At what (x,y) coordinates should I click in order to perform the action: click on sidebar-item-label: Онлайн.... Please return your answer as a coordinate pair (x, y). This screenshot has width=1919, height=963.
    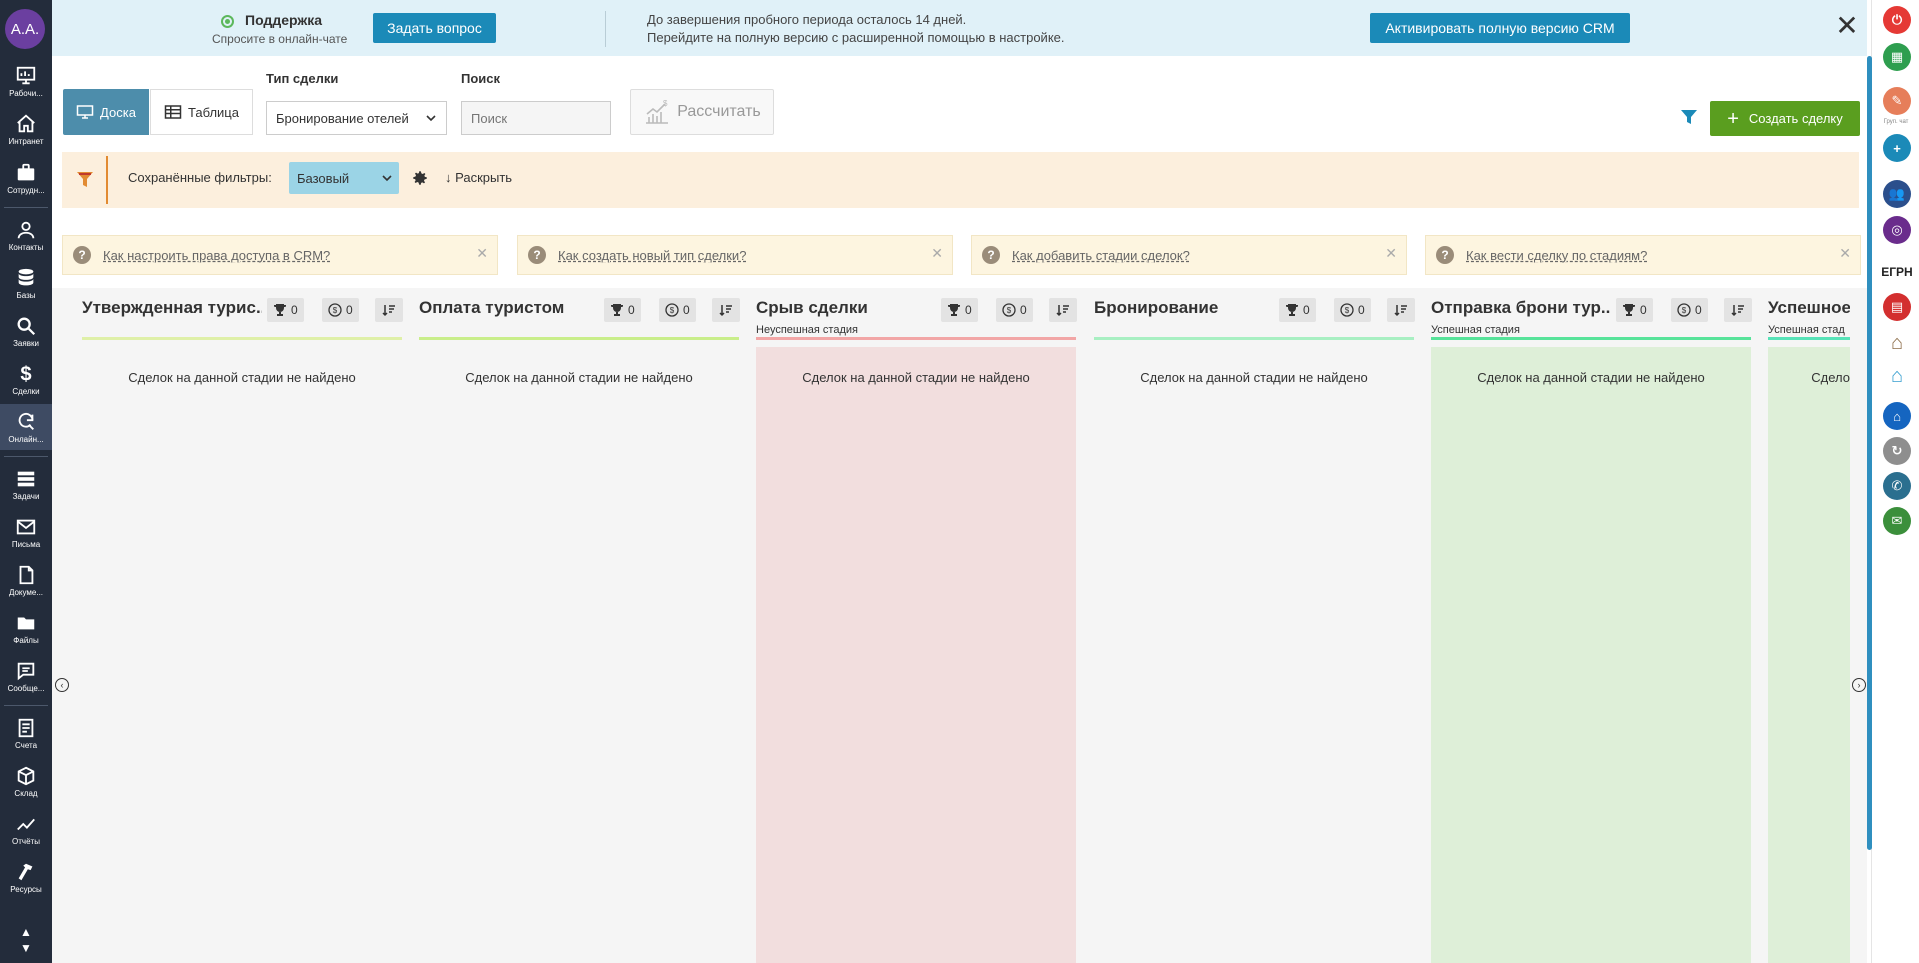
    Looking at the image, I should click on (26, 439).